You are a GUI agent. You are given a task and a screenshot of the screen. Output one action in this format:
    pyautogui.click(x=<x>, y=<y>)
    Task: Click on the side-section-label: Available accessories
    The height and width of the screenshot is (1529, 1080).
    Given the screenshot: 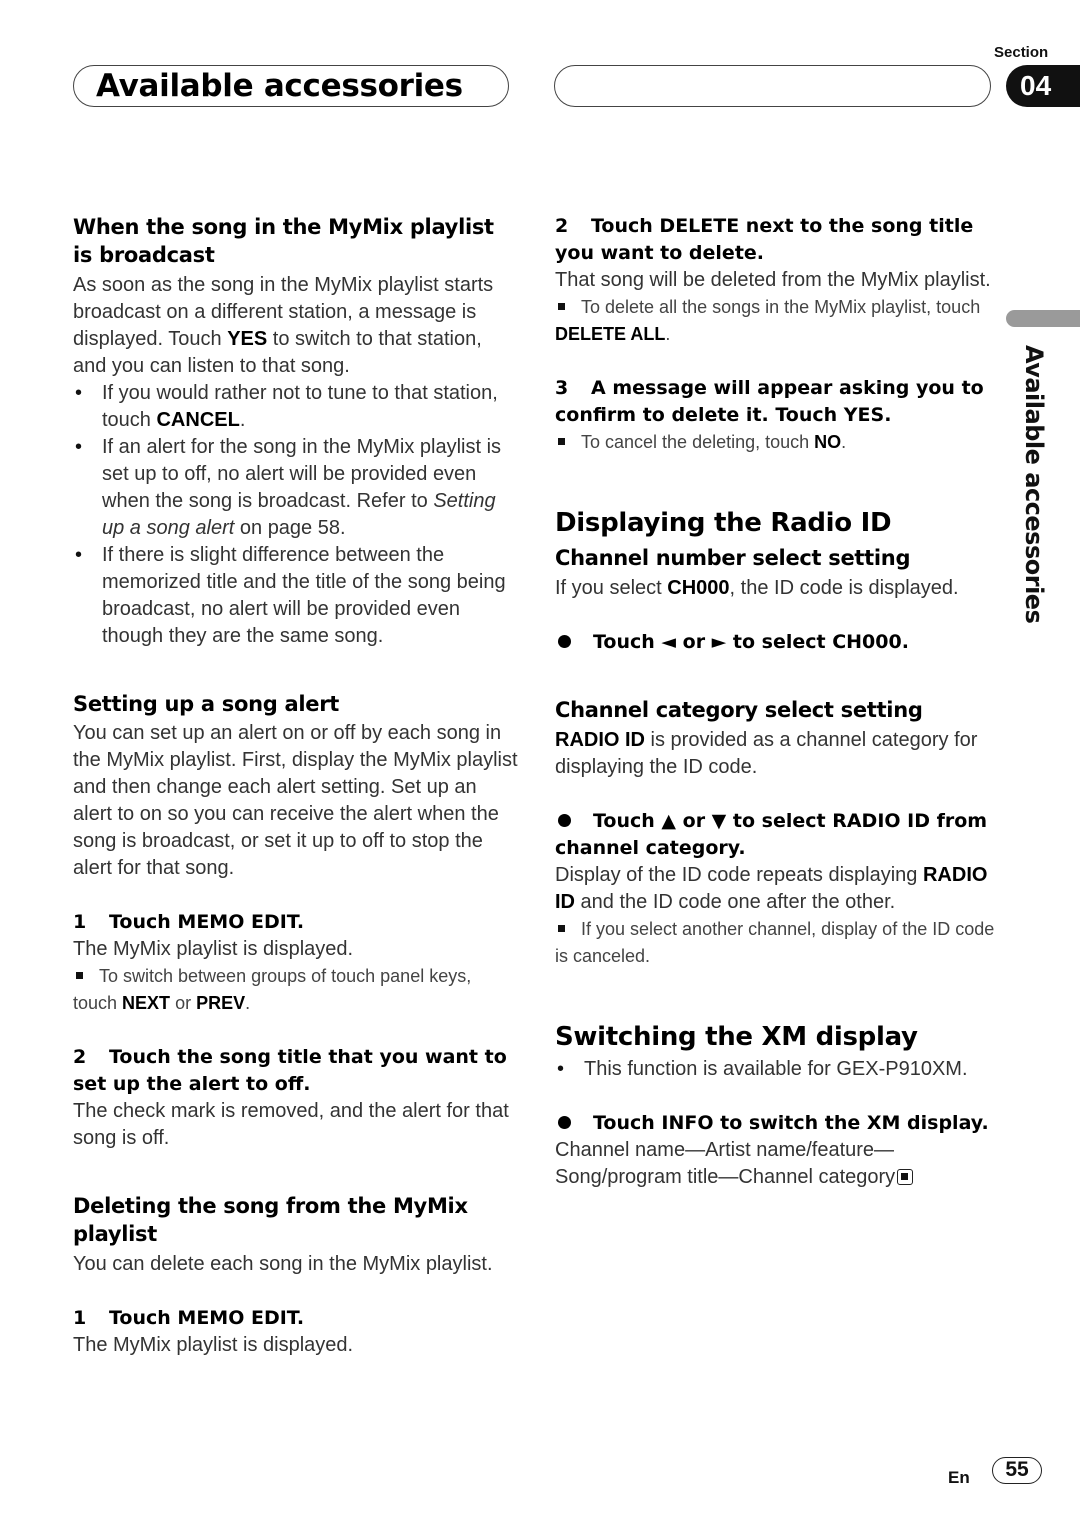 What is the action you would take?
    pyautogui.click(x=1034, y=484)
    